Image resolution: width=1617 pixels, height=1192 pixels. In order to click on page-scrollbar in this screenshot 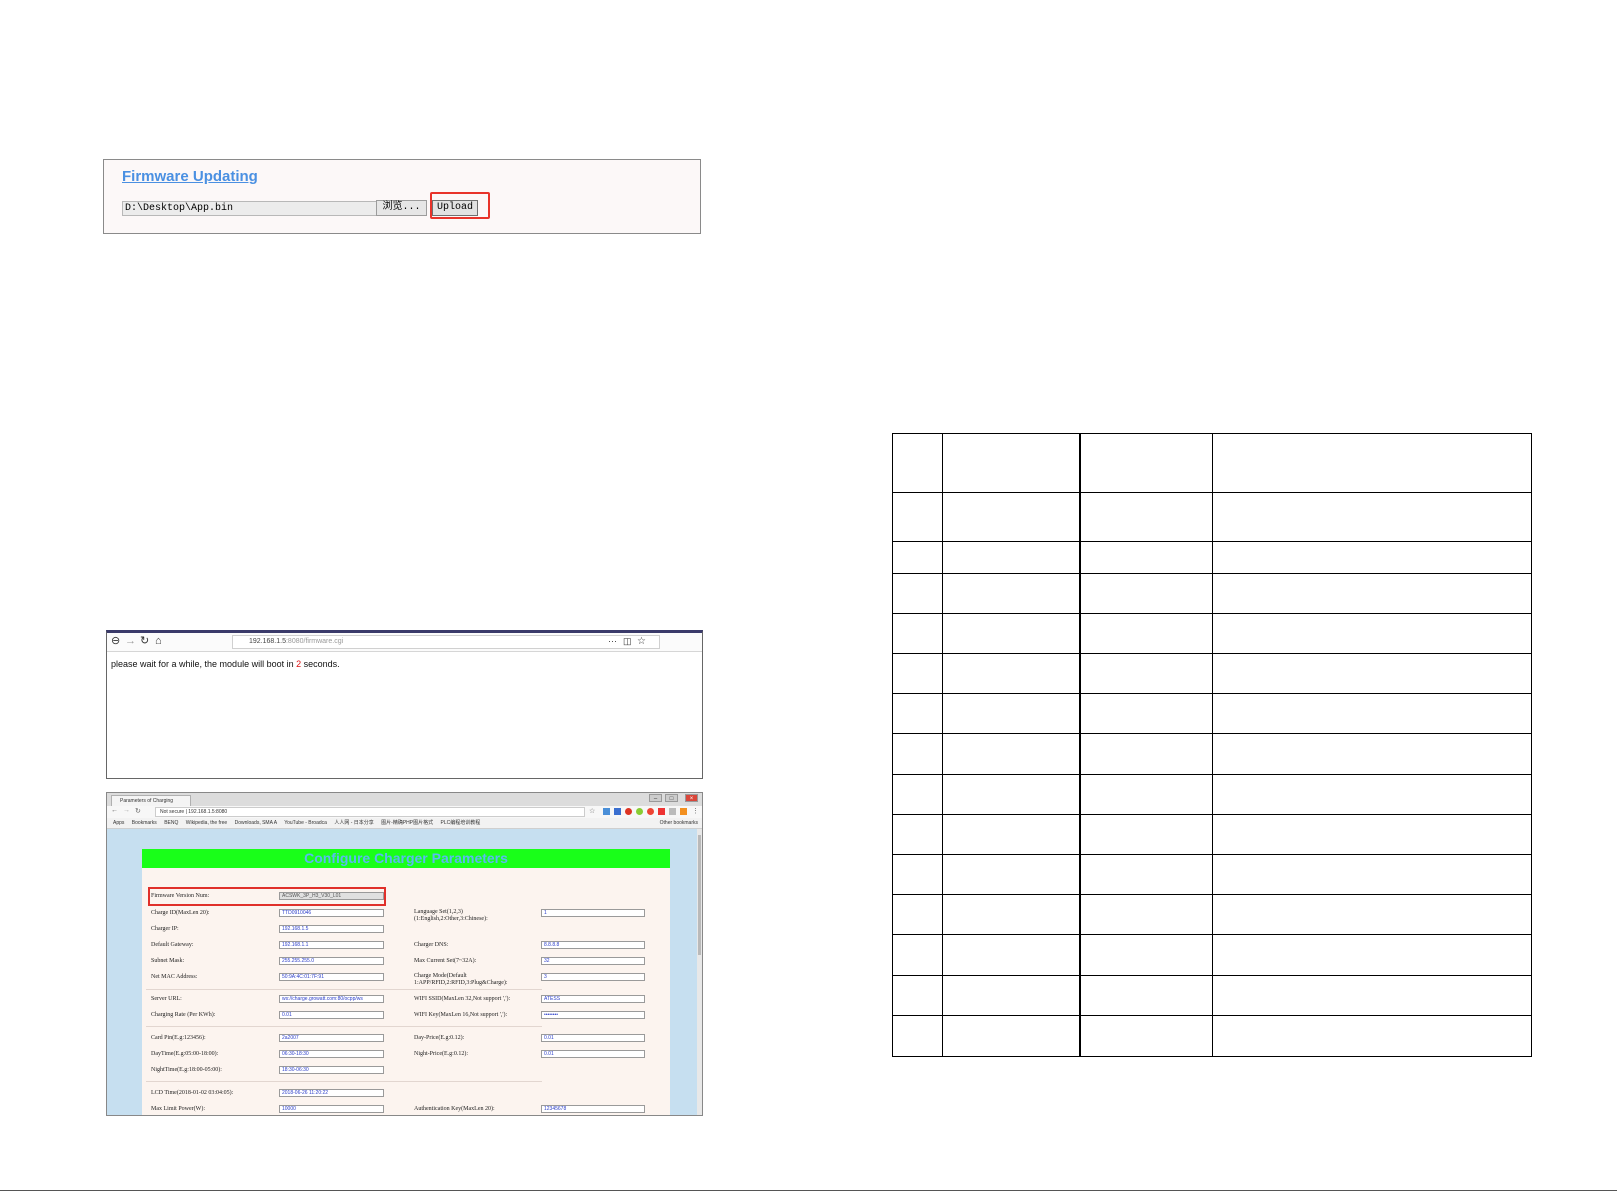, I will do `click(699, 972)`.